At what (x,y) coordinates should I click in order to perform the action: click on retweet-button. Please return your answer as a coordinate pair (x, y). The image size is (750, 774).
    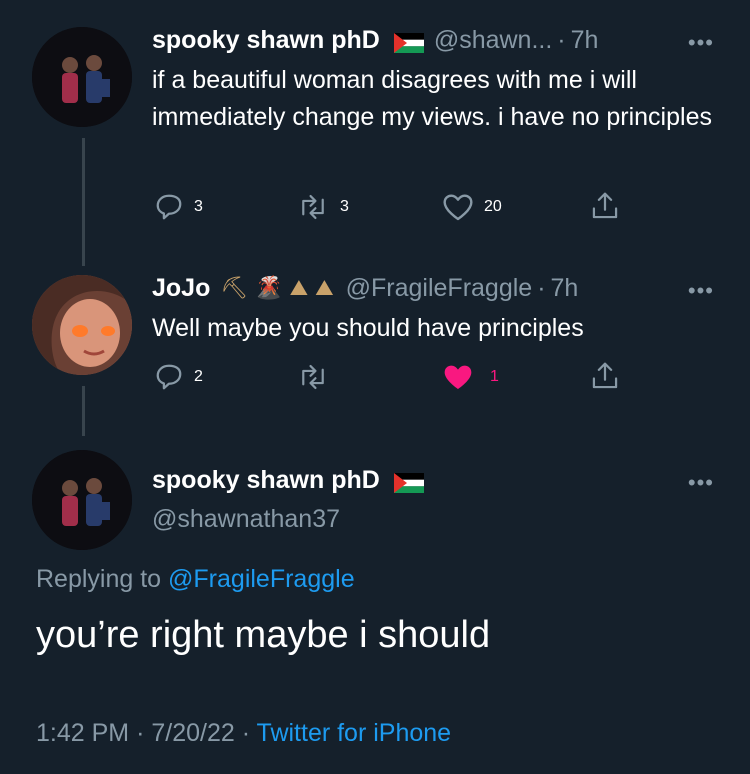
    Looking at the image, I should click on (313, 377).